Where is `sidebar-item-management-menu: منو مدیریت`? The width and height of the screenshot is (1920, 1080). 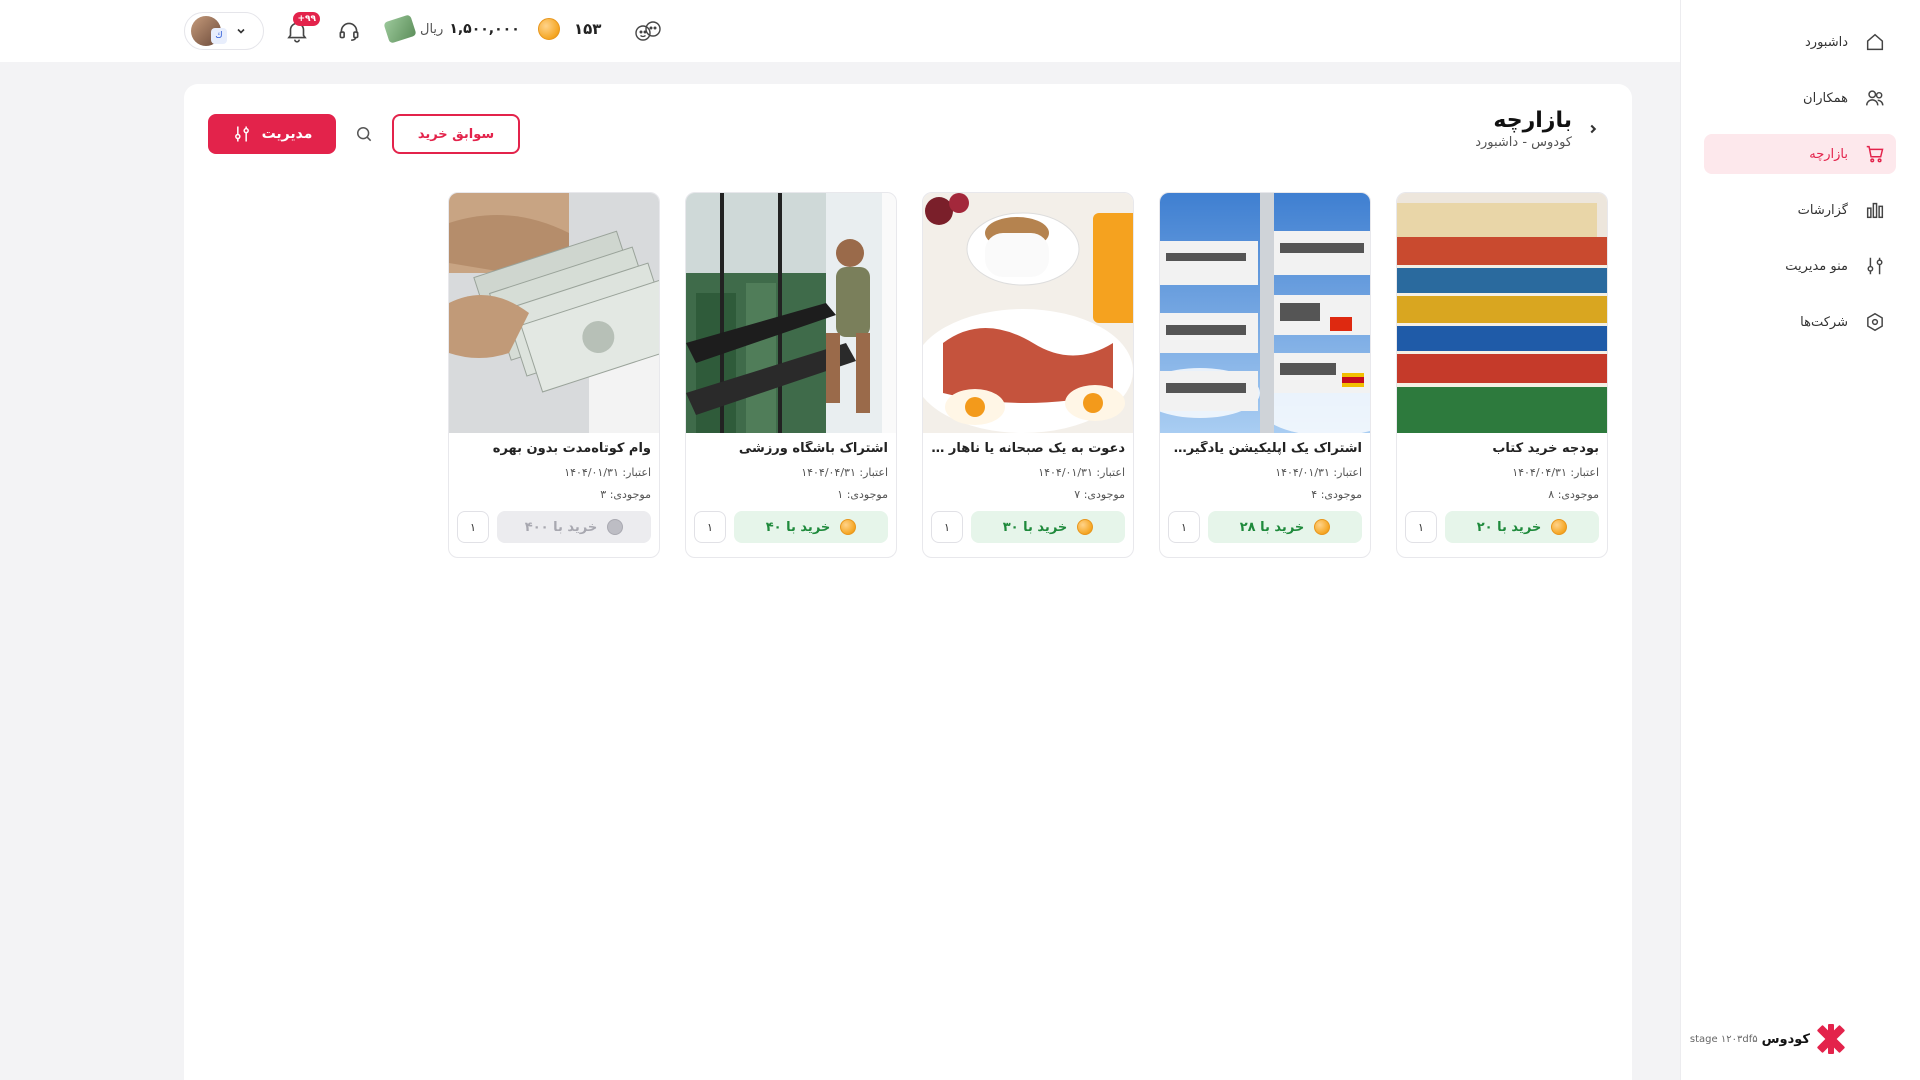
sidebar-item-management-menu: منو مدیریت is located at coordinates (1800, 266).